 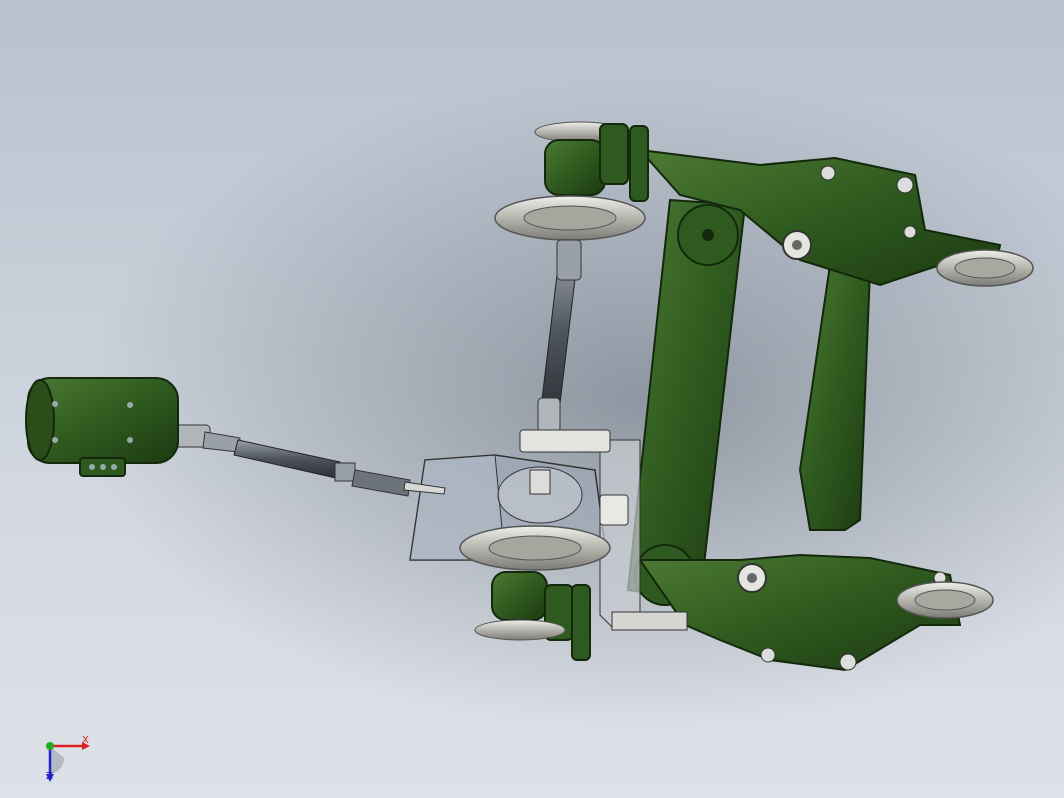 I want to click on wheel-top-right, so click(x=985, y=268).